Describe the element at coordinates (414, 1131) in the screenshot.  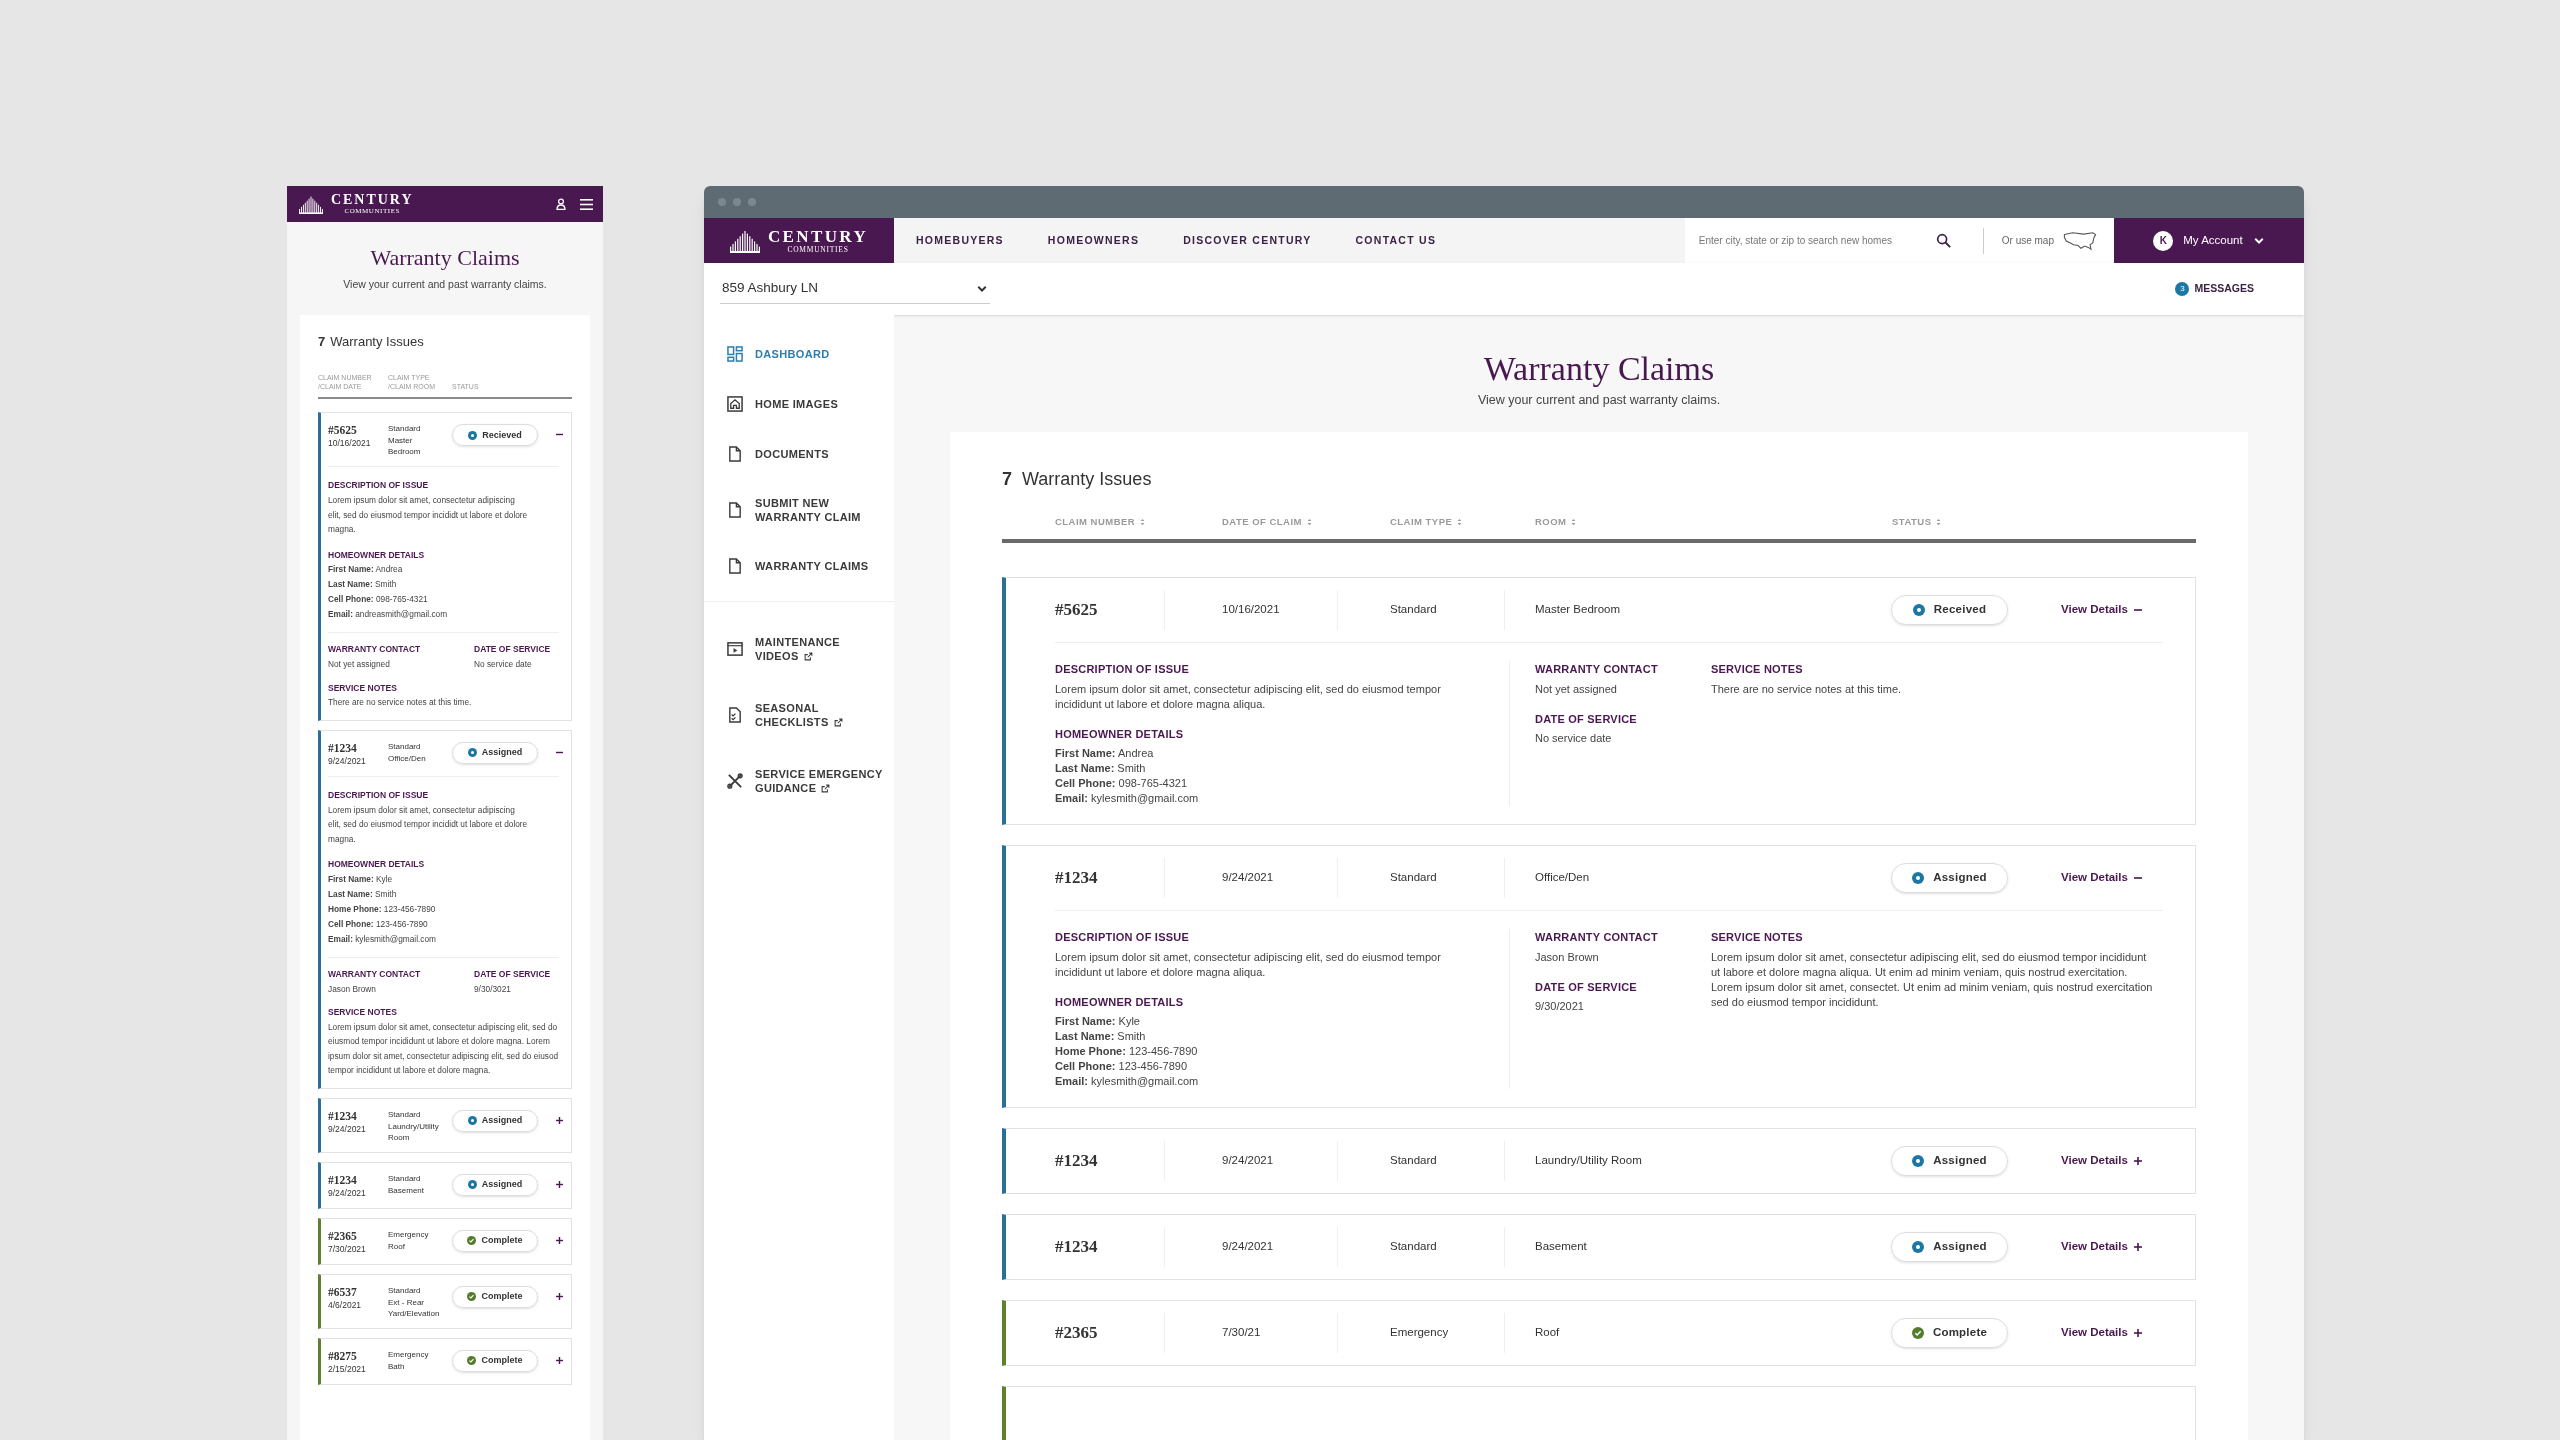
I see `table-cell-text: Laundry/Utility Room` at that location.